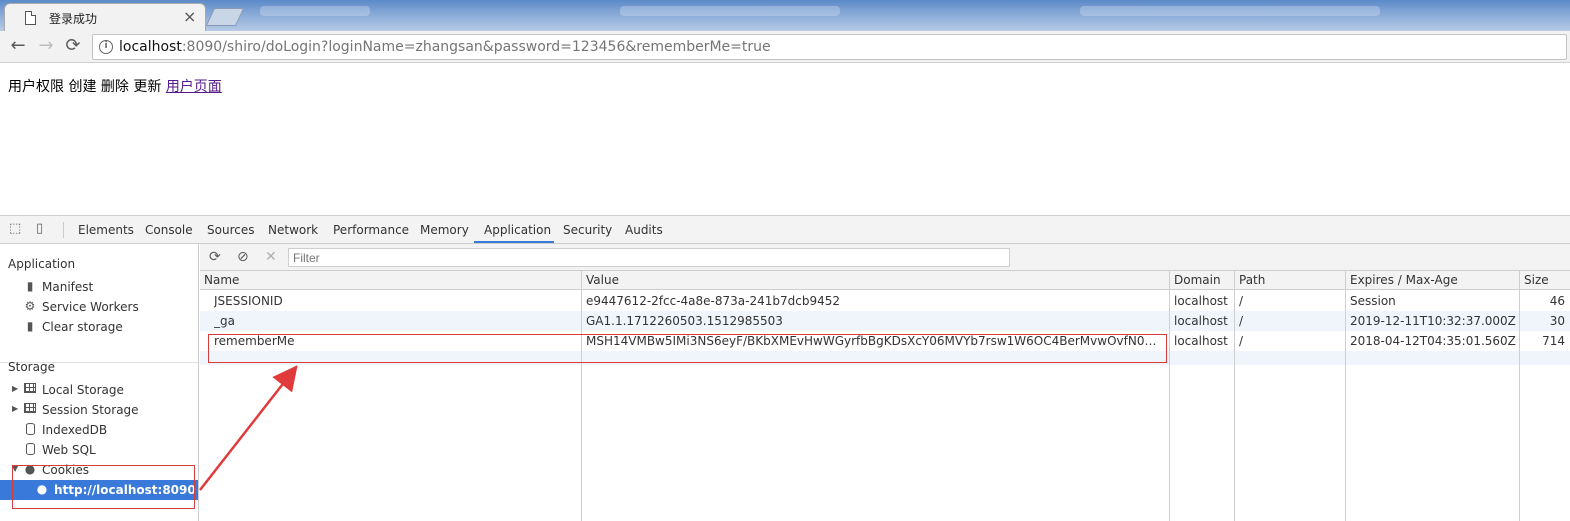 This screenshot has width=1570, height=521. I want to click on browser-tab-active: 登录成功 ×, so click(105, 17).